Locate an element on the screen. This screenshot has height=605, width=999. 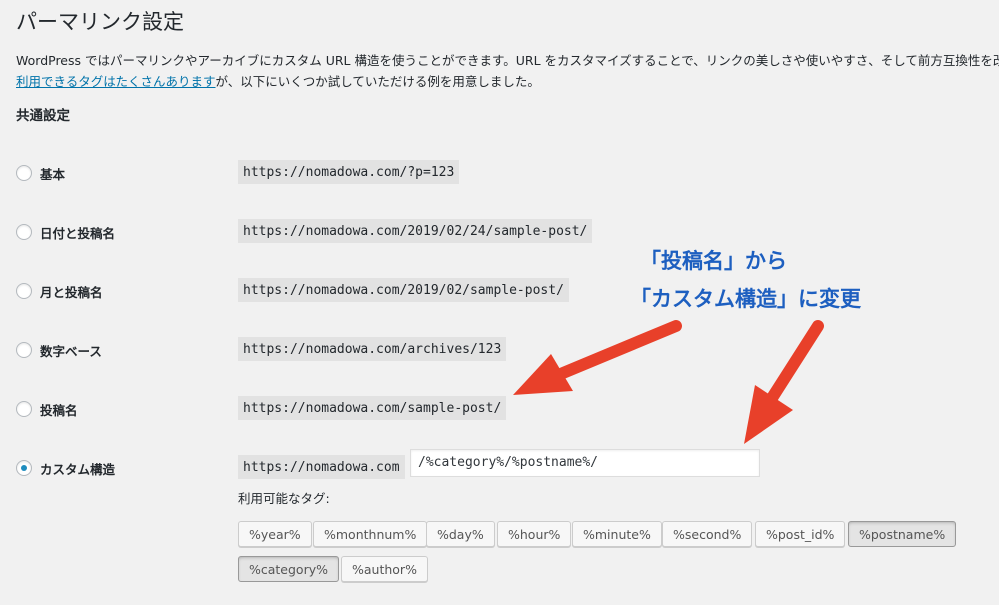
tag-button-category: %category% is located at coordinates (288, 569).